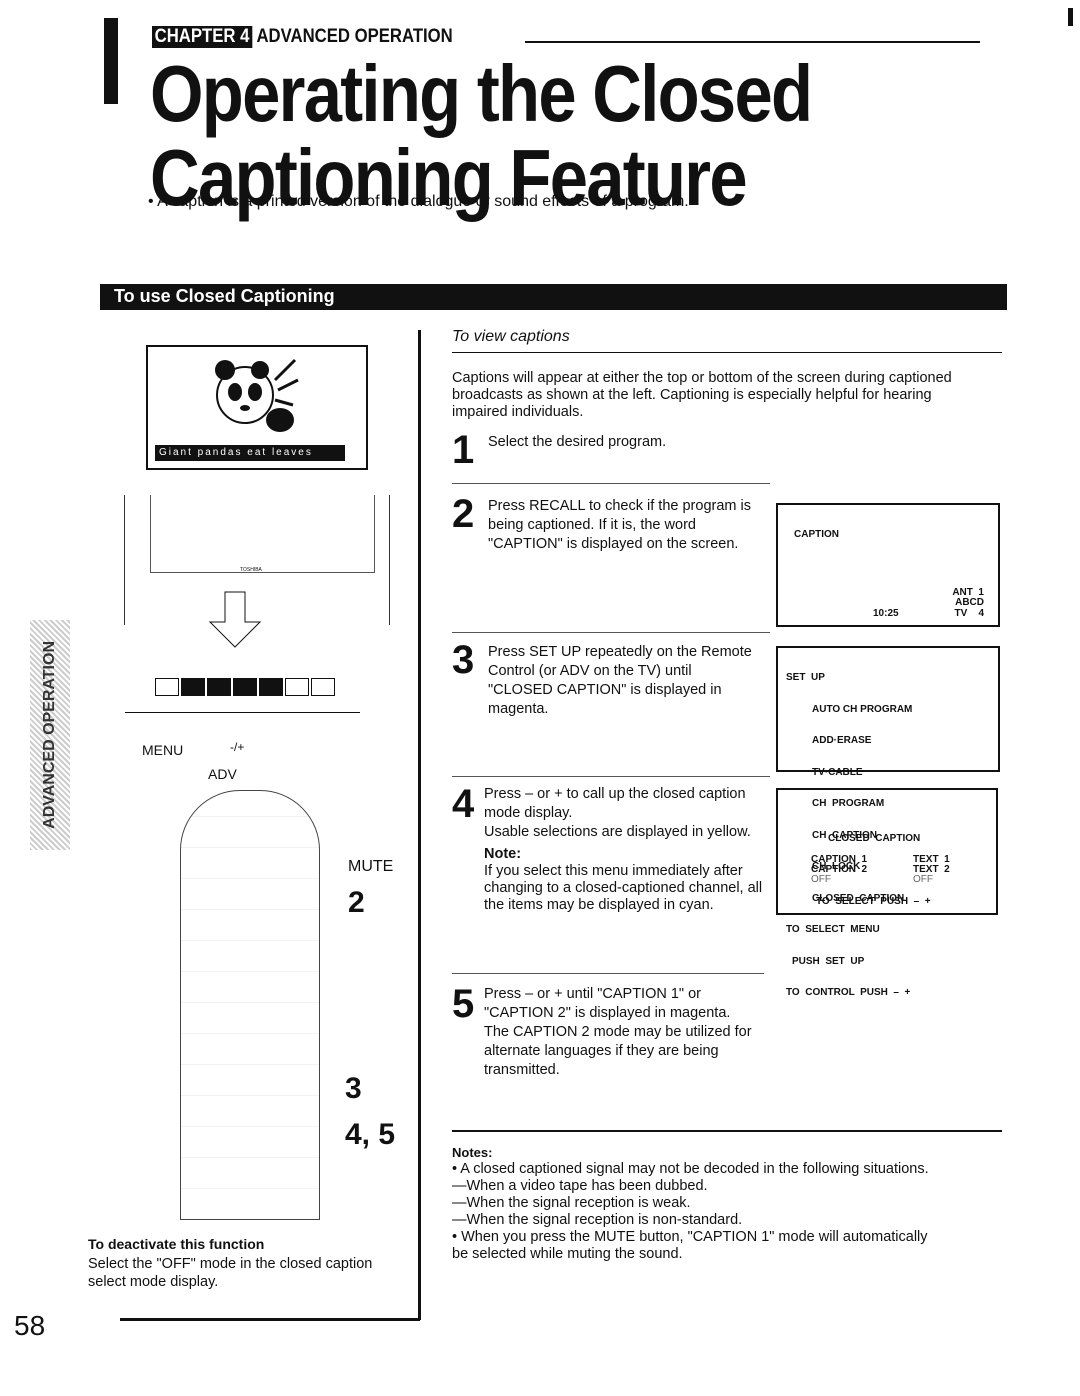  Describe the element at coordinates (463, 450) in the screenshot. I see `step-number: 1` at that location.